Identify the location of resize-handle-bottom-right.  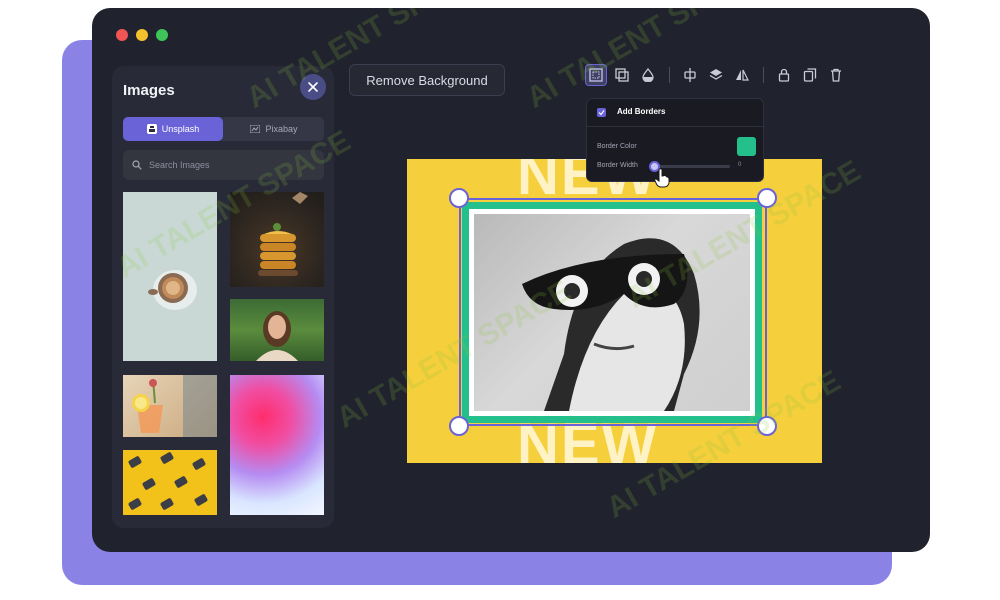
(767, 426).